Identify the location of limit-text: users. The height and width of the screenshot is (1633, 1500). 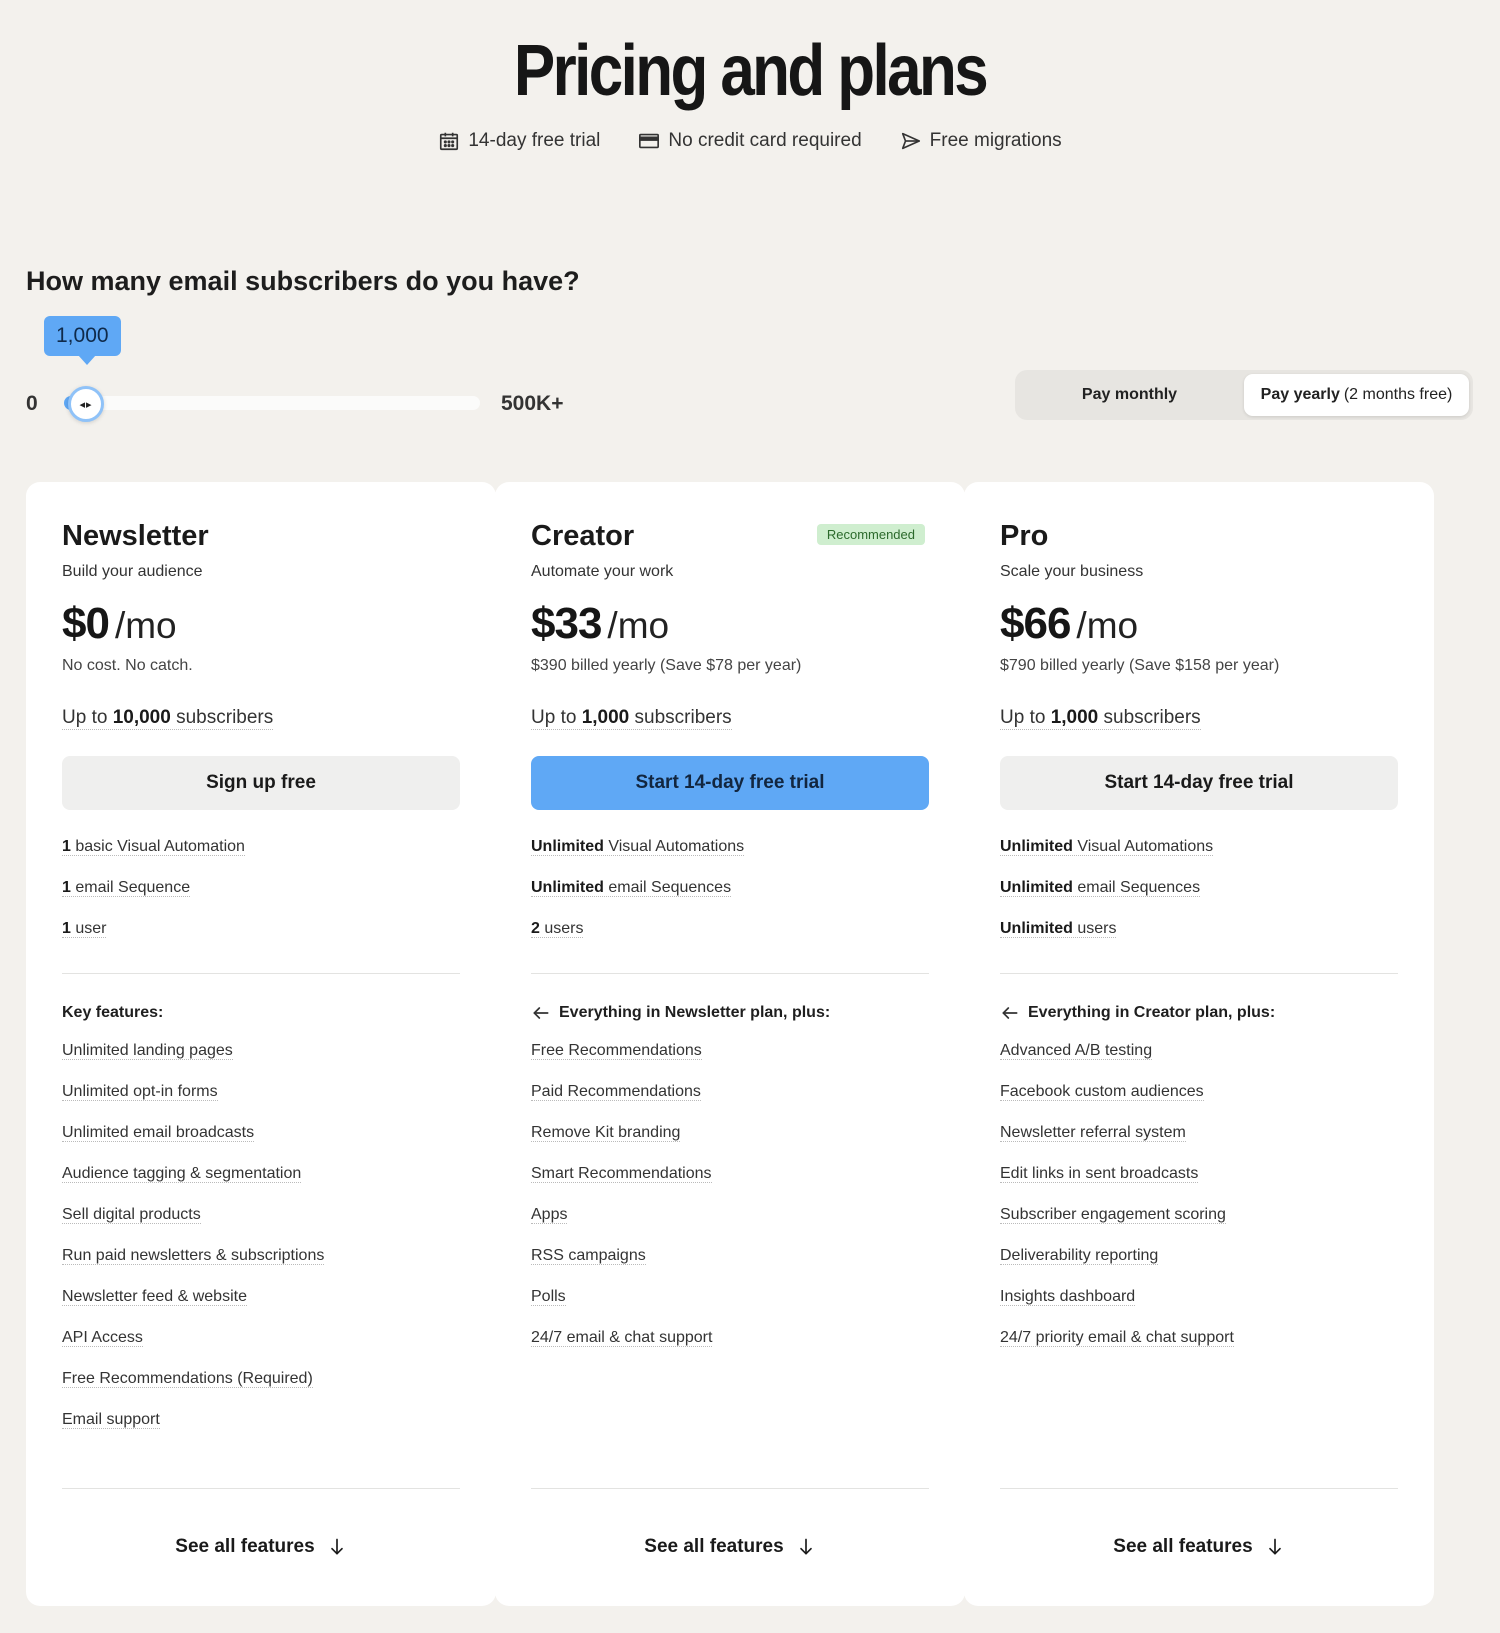
(561, 928).